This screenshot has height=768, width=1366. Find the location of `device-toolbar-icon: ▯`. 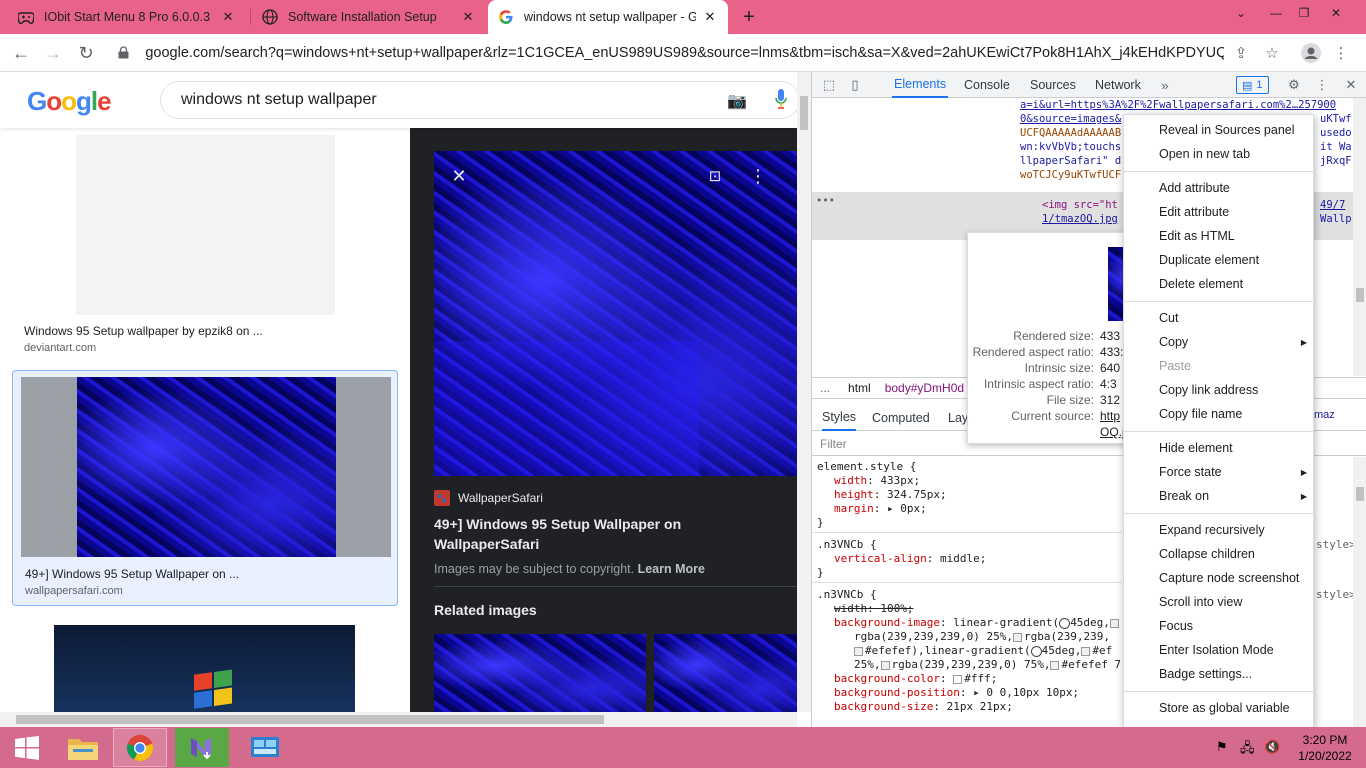

device-toolbar-icon: ▯ is located at coordinates (855, 85).